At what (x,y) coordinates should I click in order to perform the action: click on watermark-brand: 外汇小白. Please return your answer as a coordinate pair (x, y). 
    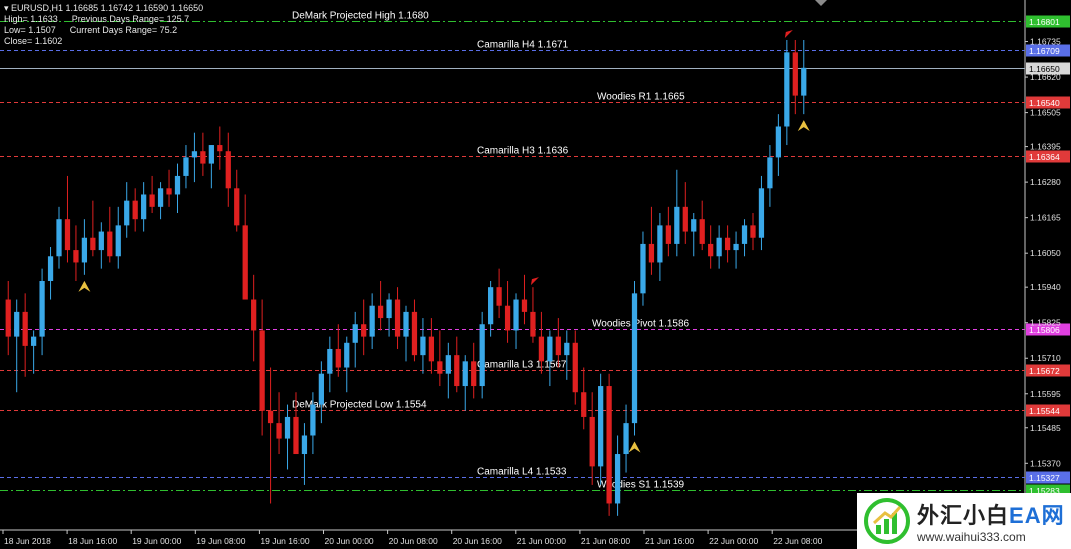
    Looking at the image, I should click on (963, 515).